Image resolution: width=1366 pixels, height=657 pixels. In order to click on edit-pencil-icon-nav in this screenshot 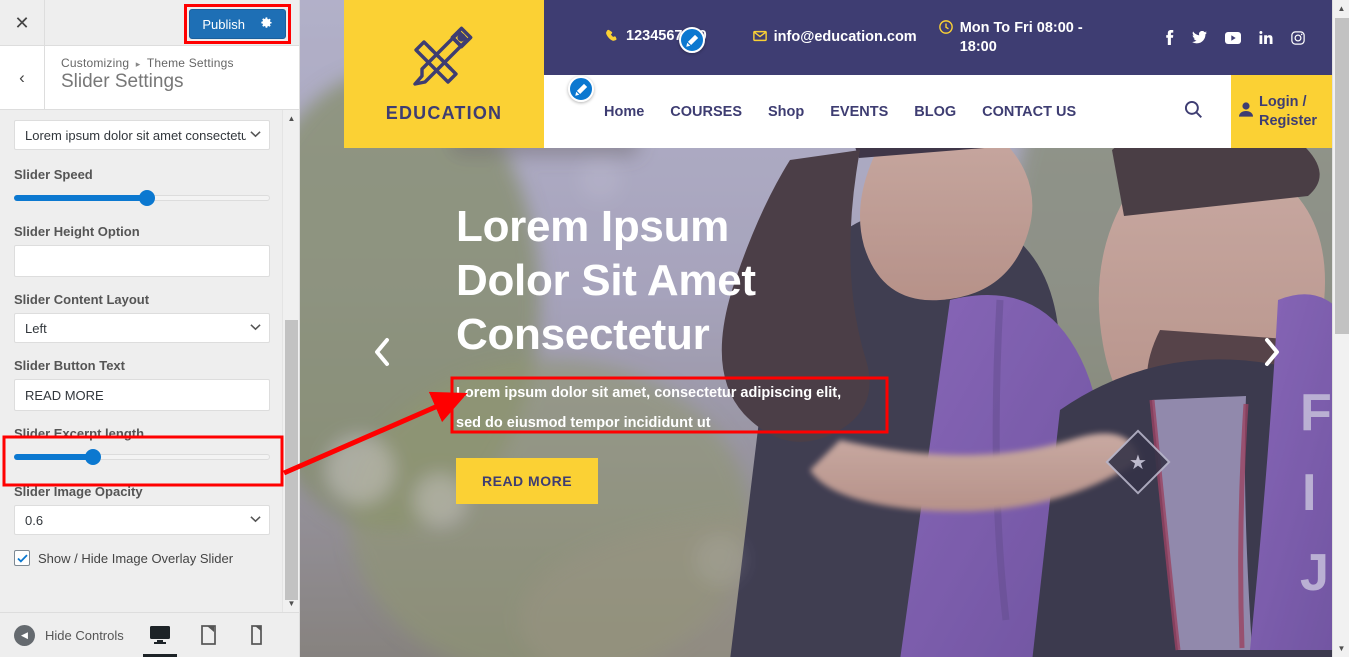, I will do `click(581, 89)`.